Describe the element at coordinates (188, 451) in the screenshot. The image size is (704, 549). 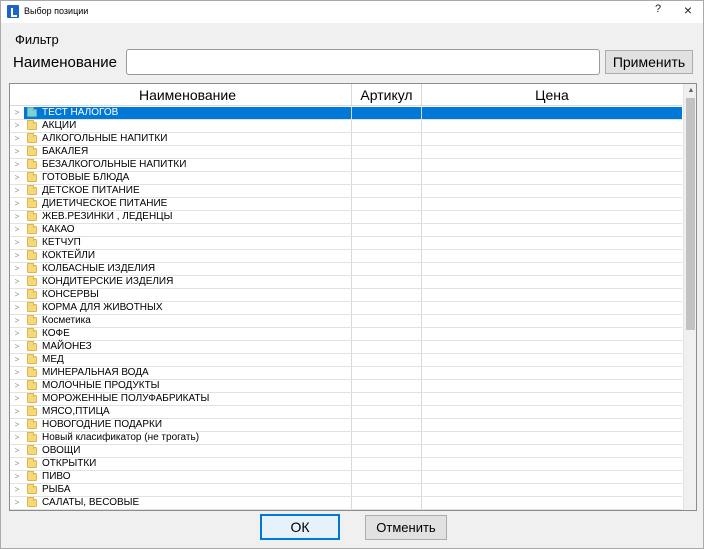
I see `cell-name: ОВОЩИ` at that location.